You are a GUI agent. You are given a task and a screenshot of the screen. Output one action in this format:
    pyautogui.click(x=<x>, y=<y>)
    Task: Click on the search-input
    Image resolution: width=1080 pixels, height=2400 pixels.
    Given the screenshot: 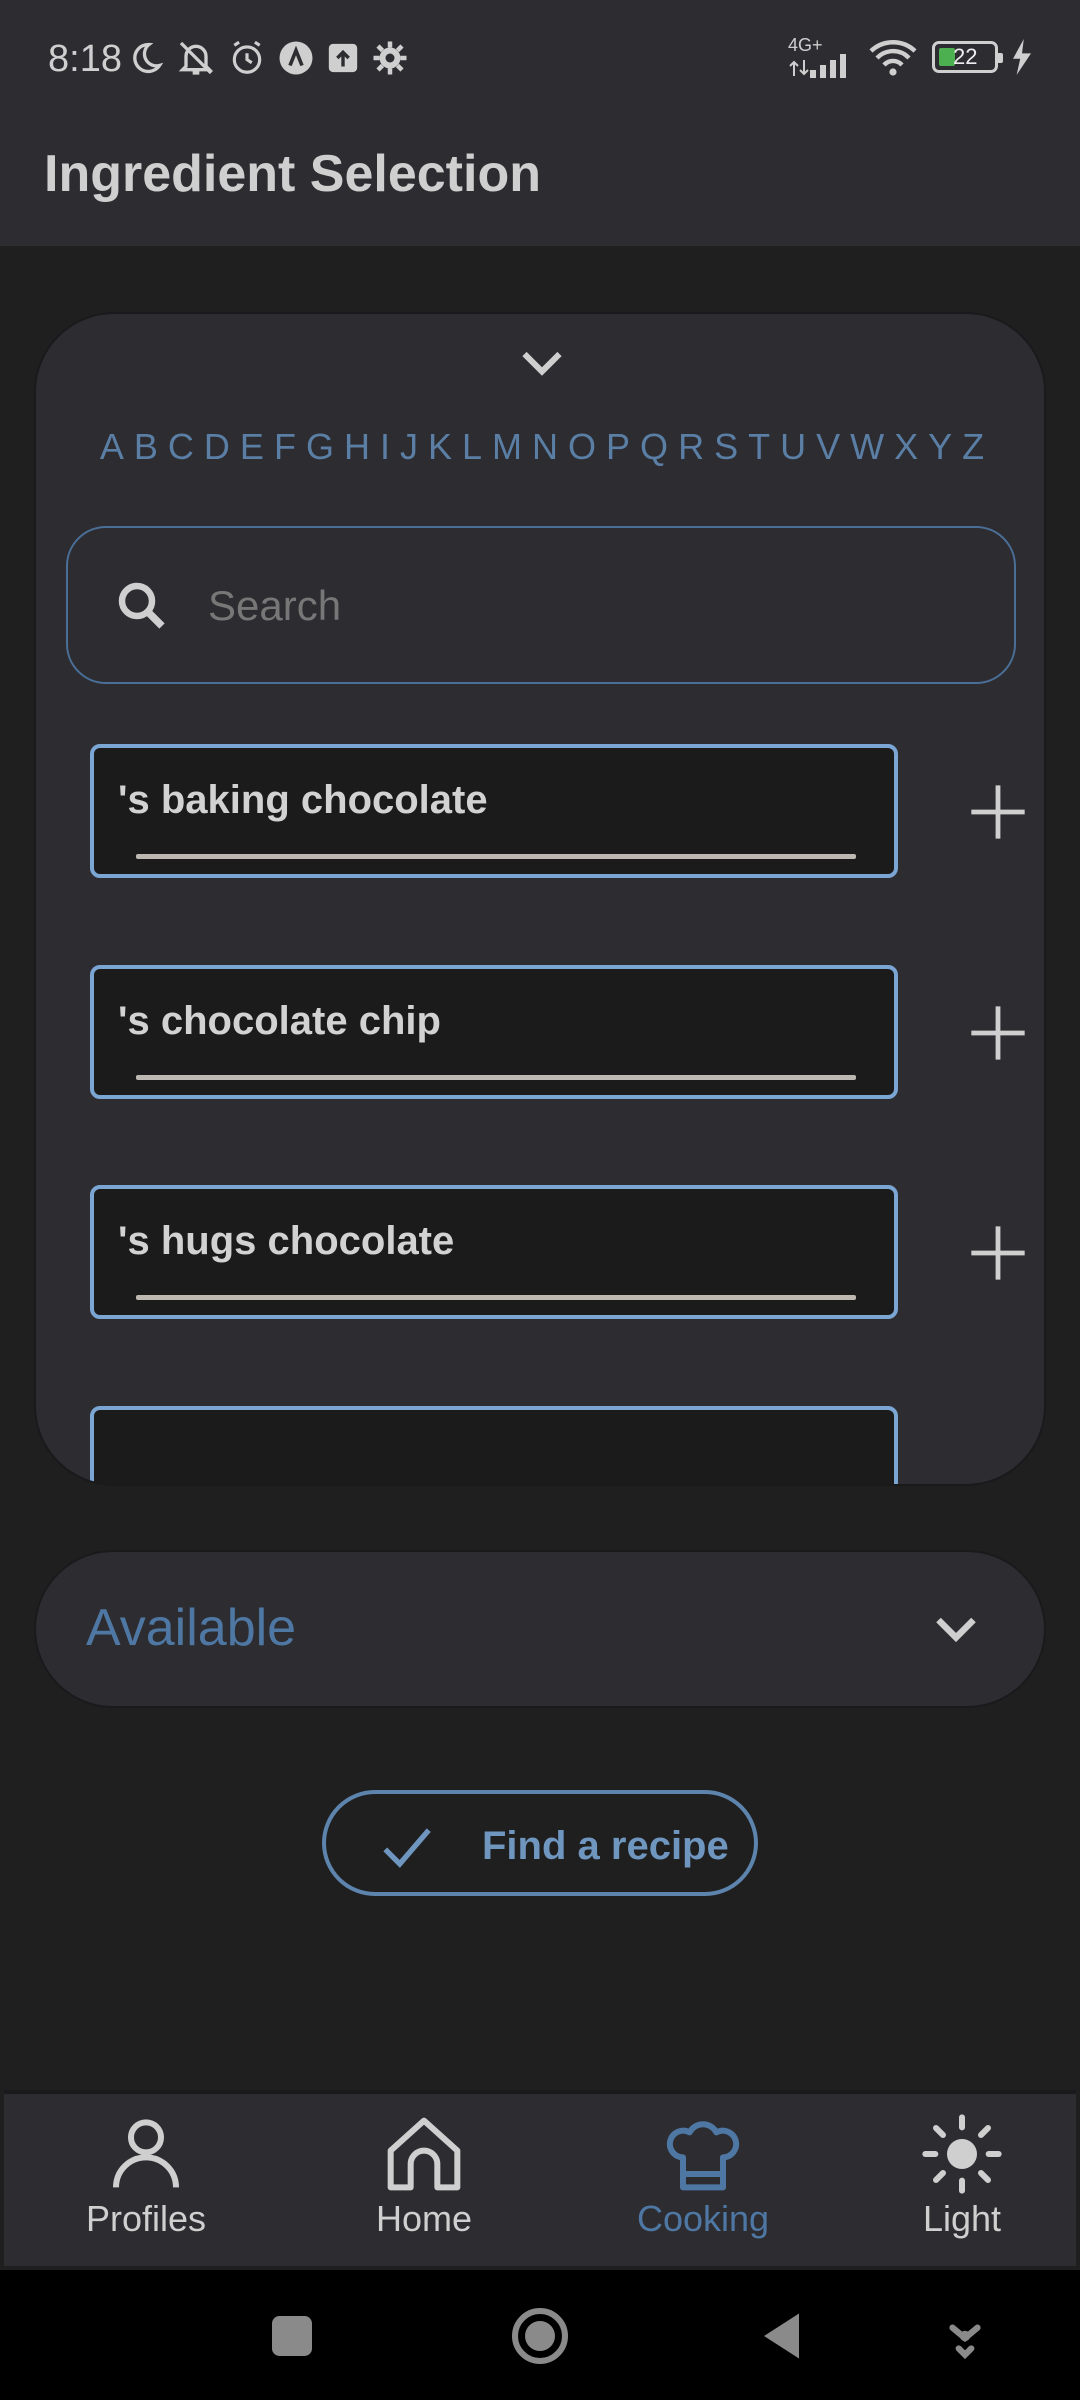 What is the action you would take?
    pyautogui.click(x=588, y=606)
    